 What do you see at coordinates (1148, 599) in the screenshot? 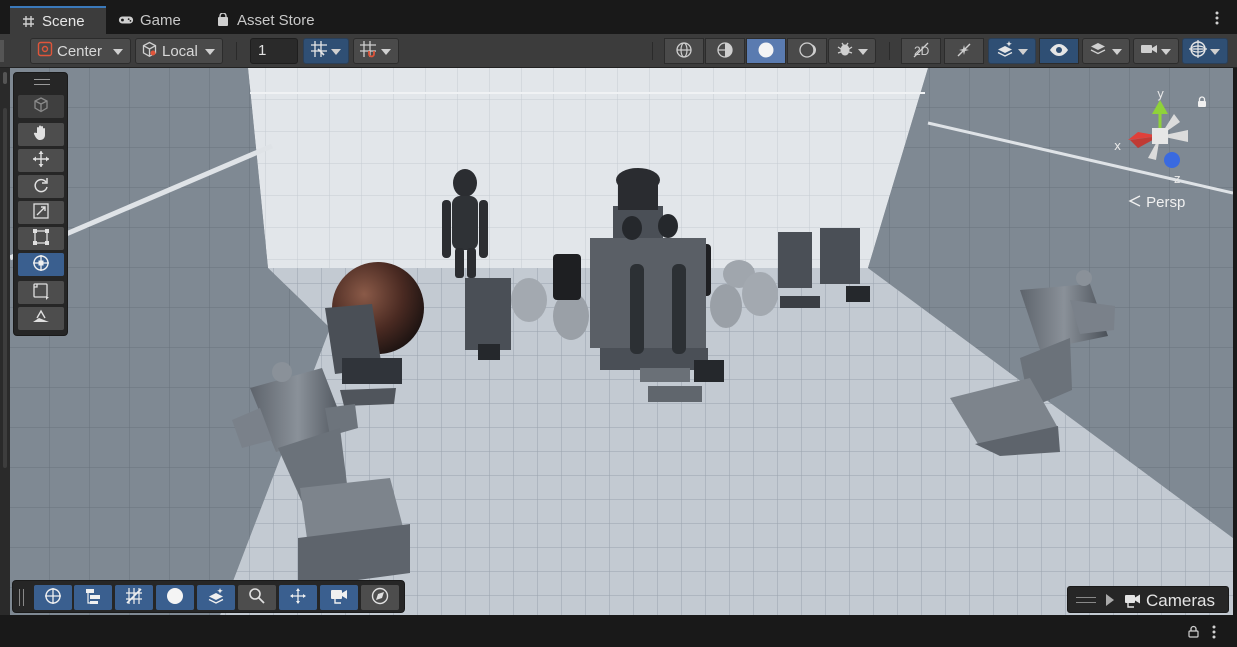
I see `cameras-overlay: Cameras` at bounding box center [1148, 599].